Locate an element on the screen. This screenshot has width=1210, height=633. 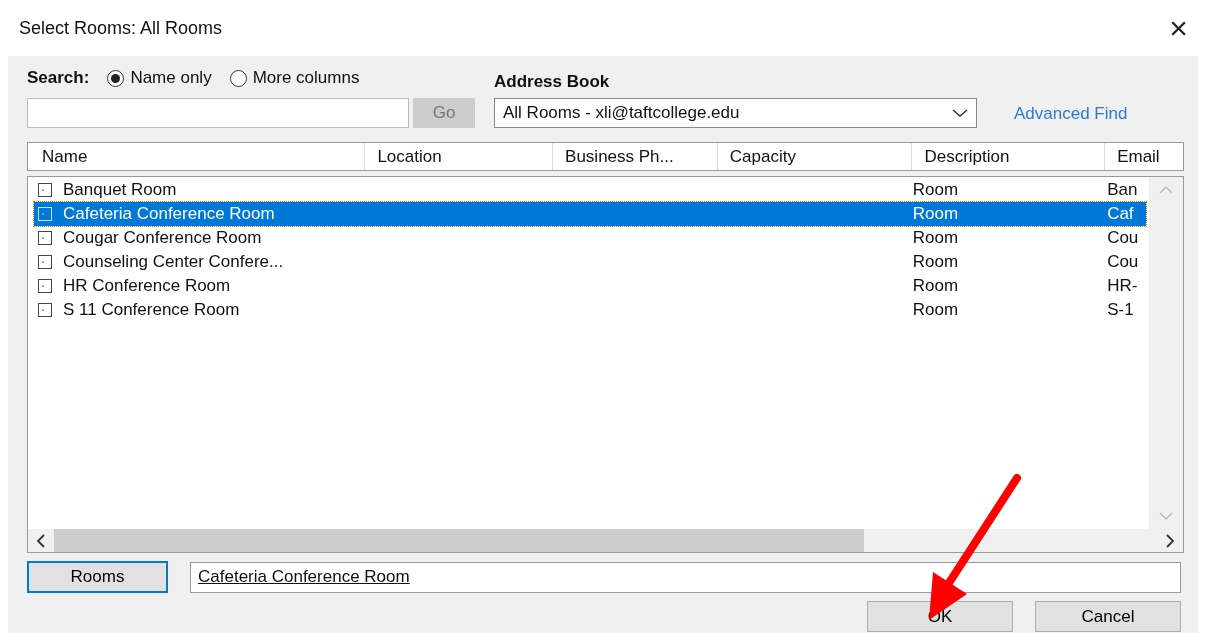
email-cell: HR- is located at coordinates (1122, 285).